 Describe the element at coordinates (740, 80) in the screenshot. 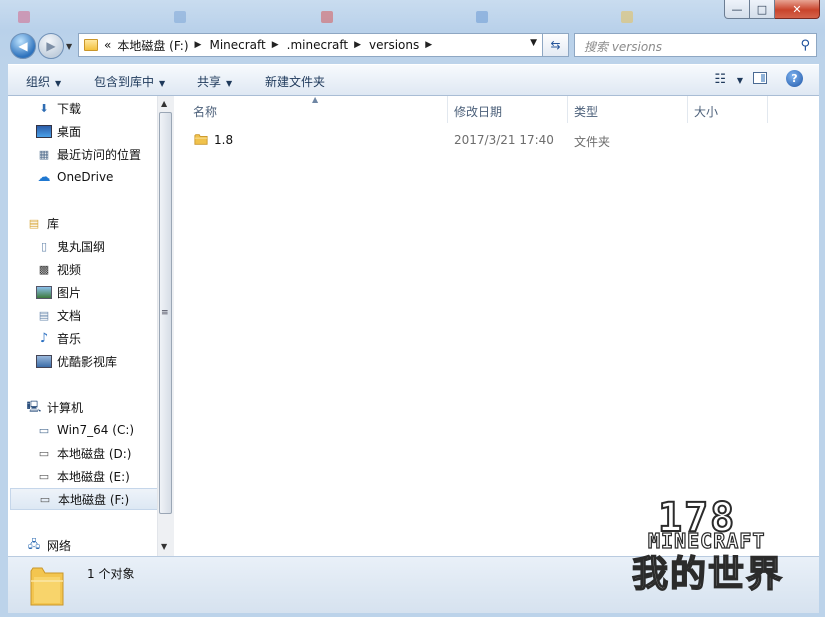

I see `view-dropdown-icon: ▼` at that location.